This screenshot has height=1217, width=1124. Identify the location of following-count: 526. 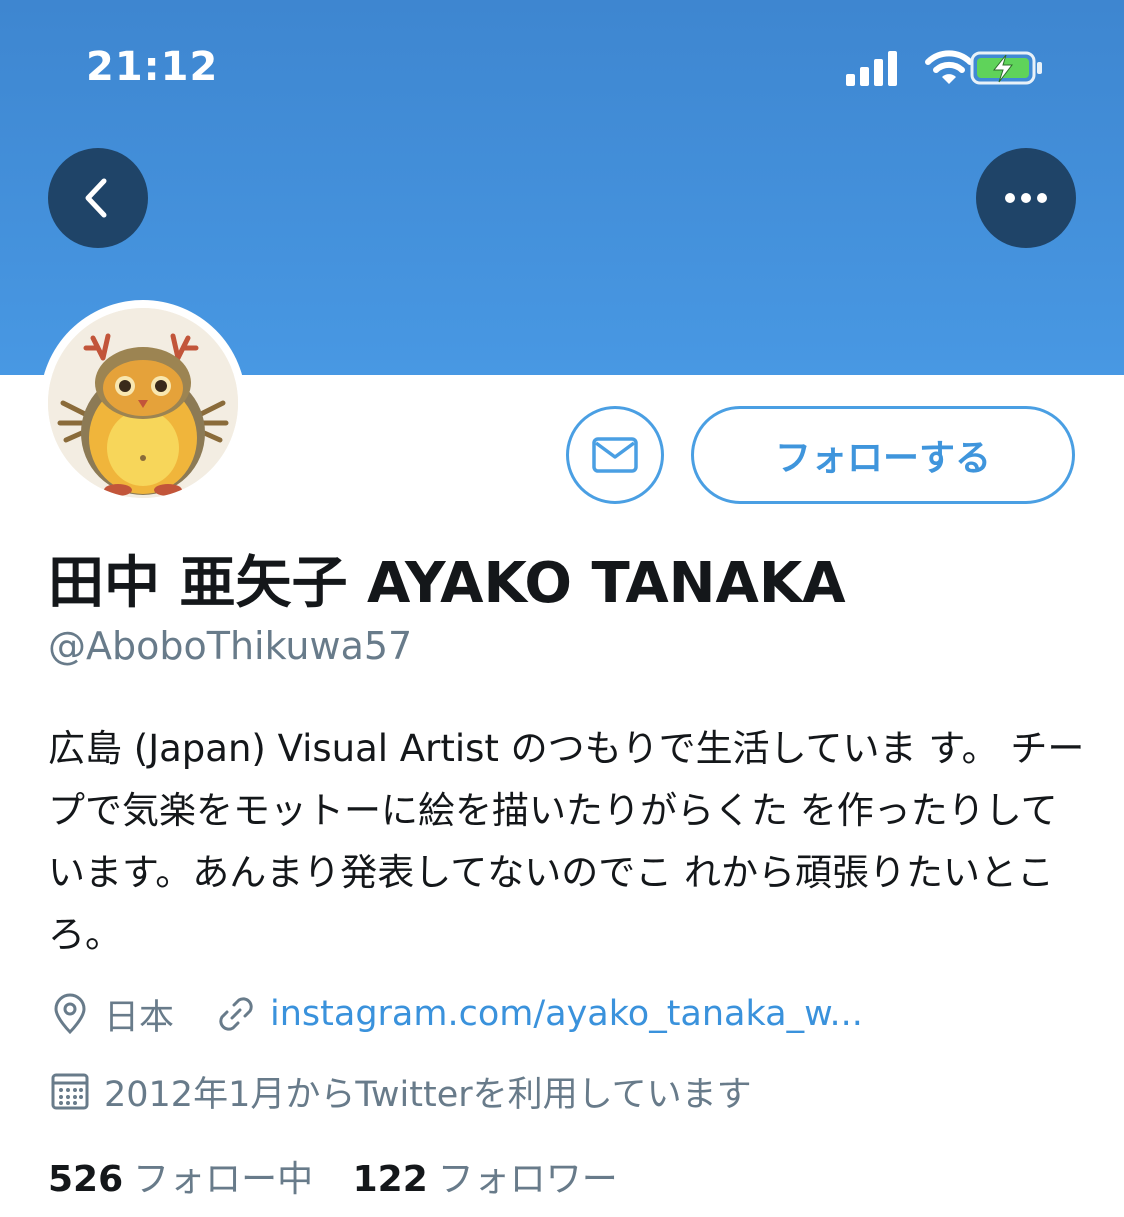
(86, 1179).